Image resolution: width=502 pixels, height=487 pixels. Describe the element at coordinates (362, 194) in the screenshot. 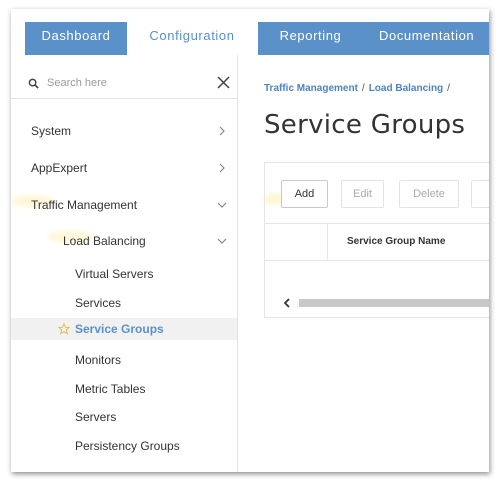

I see `edit-button: Edit` at that location.